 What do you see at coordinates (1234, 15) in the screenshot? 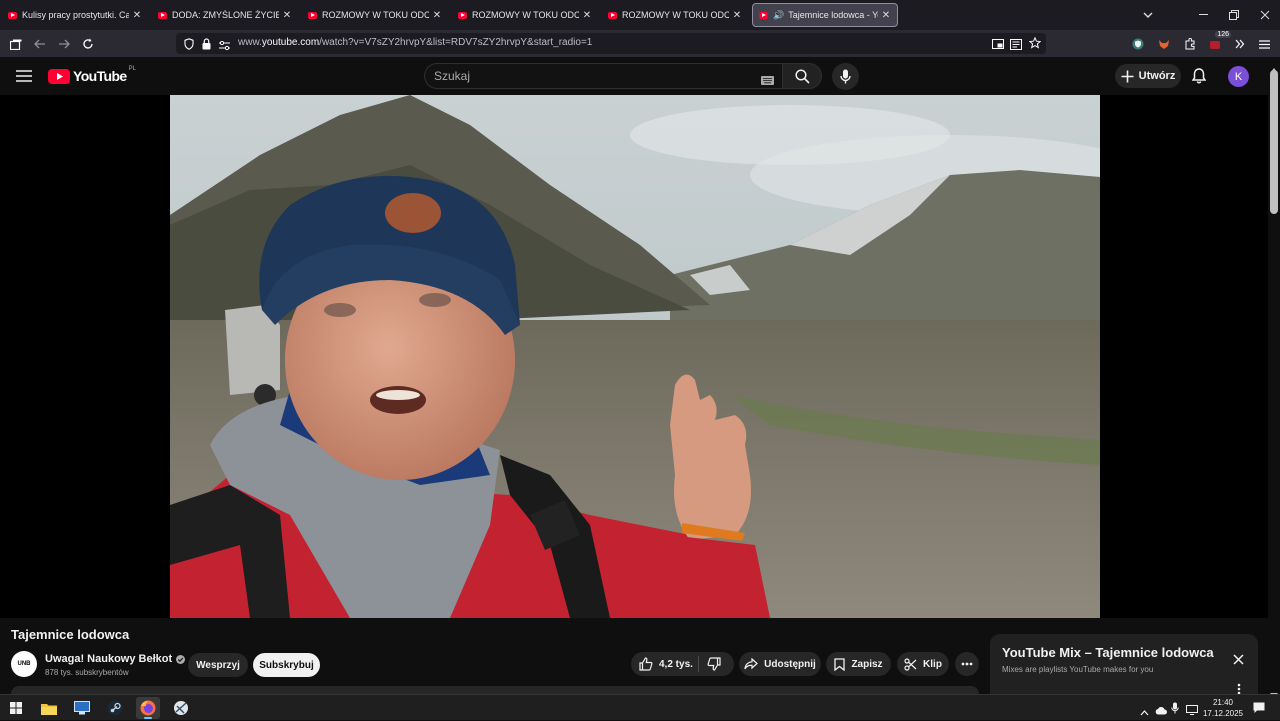
I see `restore-icon` at bounding box center [1234, 15].